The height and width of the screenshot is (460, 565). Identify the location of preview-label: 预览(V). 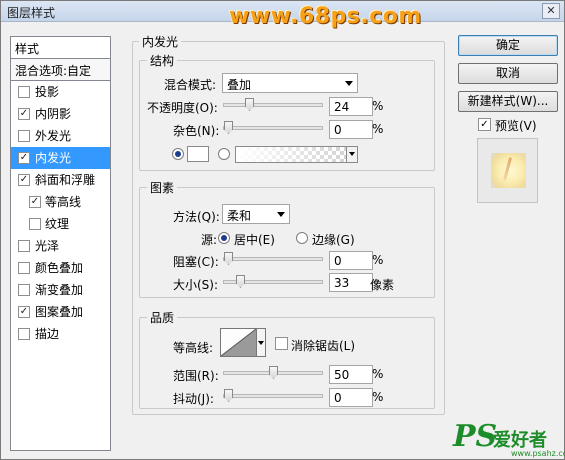
(516, 125).